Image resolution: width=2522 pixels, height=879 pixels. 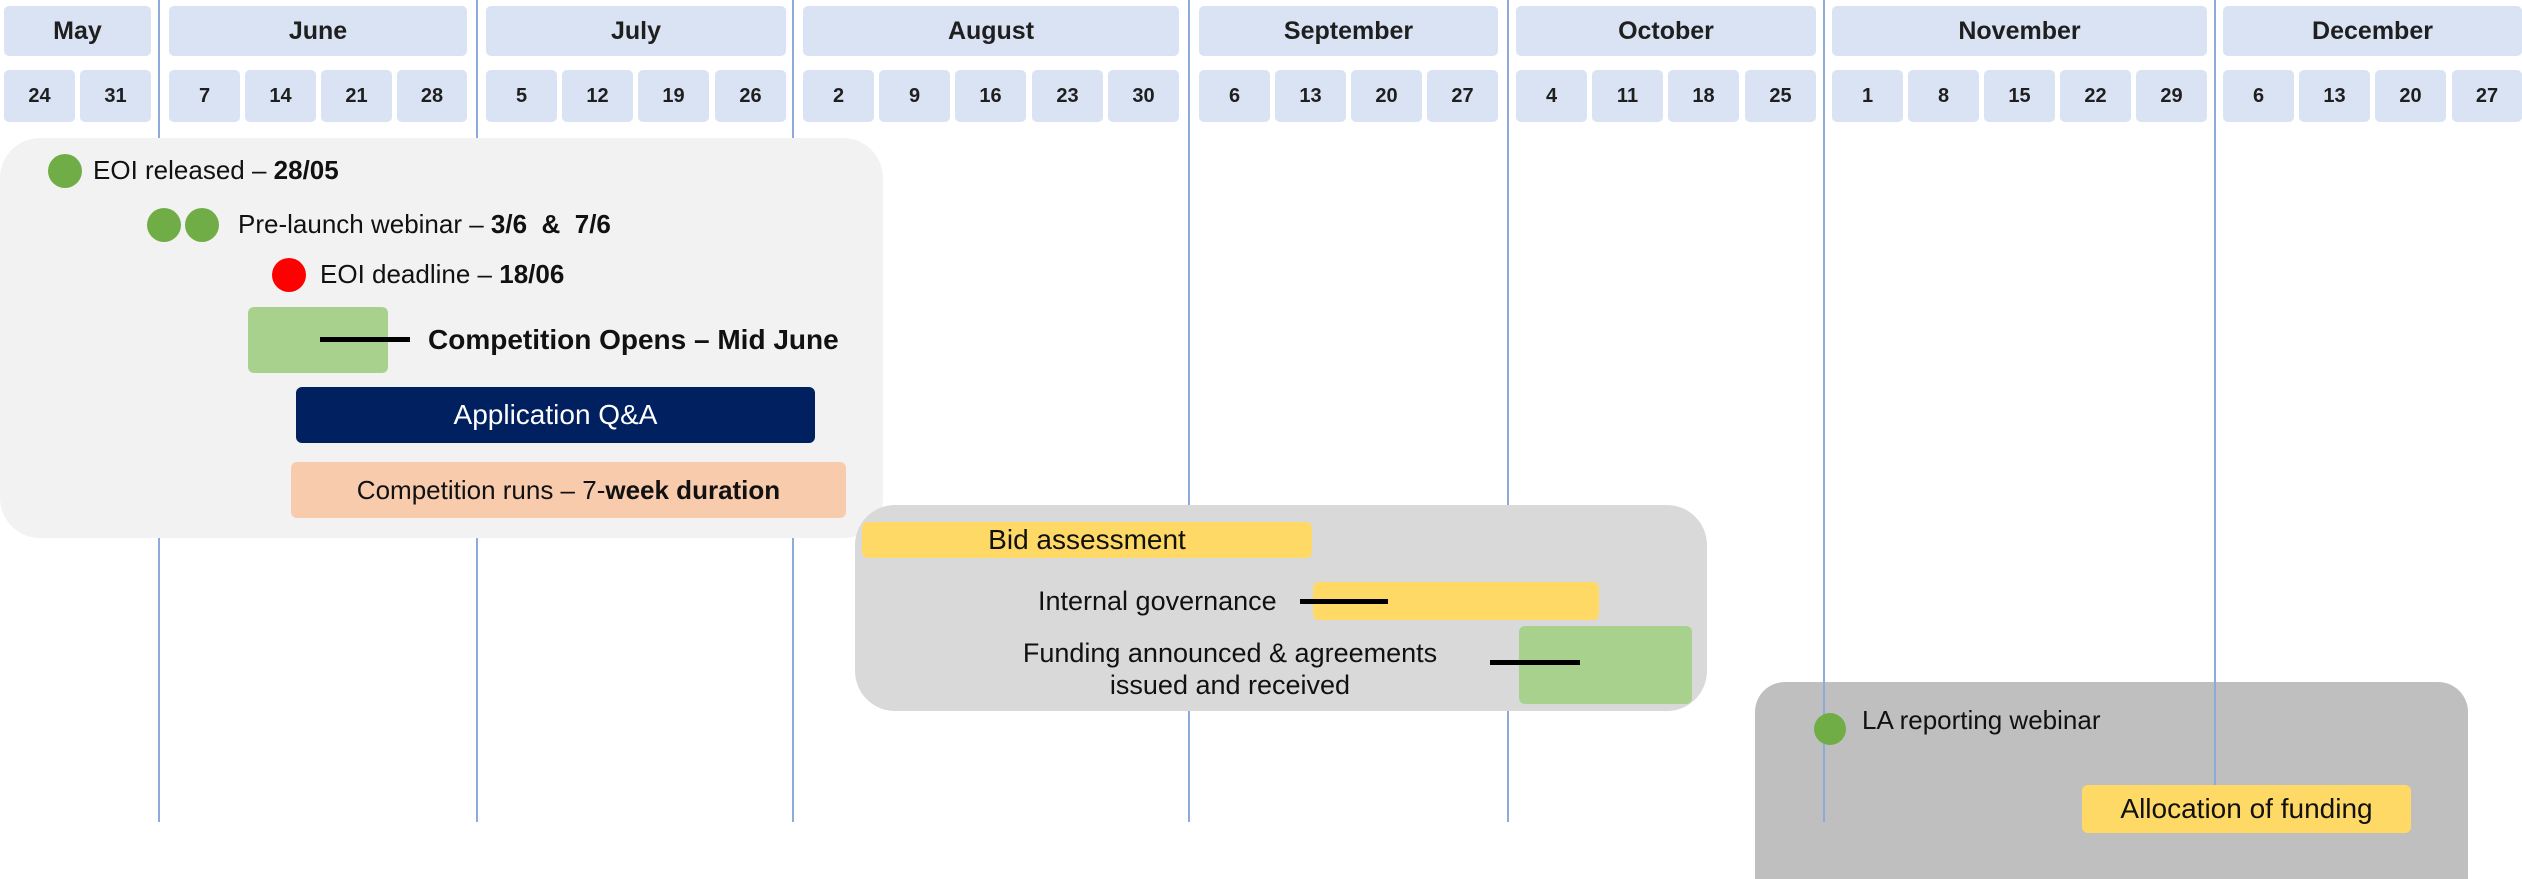 I want to click on competition-runs-bar: Competition runs – 7- week duration, so click(x=568, y=490).